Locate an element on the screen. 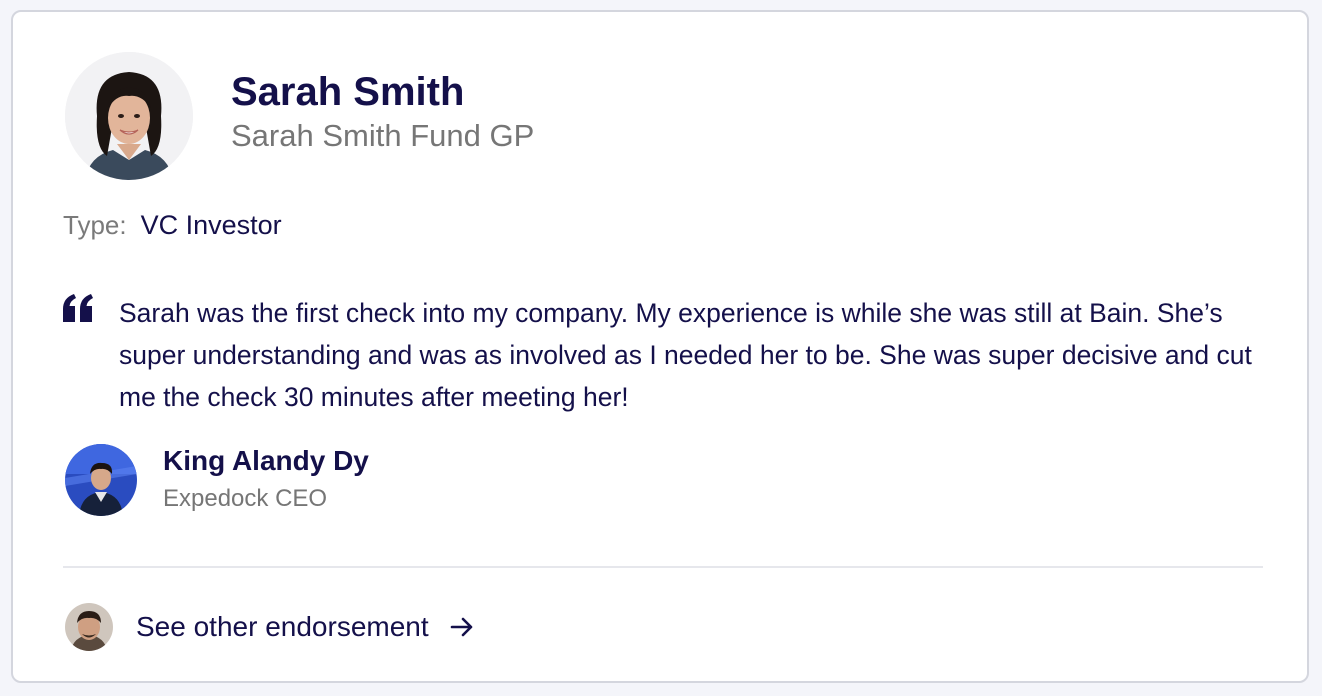  portrait-man-stage-icon is located at coordinates (101, 480).